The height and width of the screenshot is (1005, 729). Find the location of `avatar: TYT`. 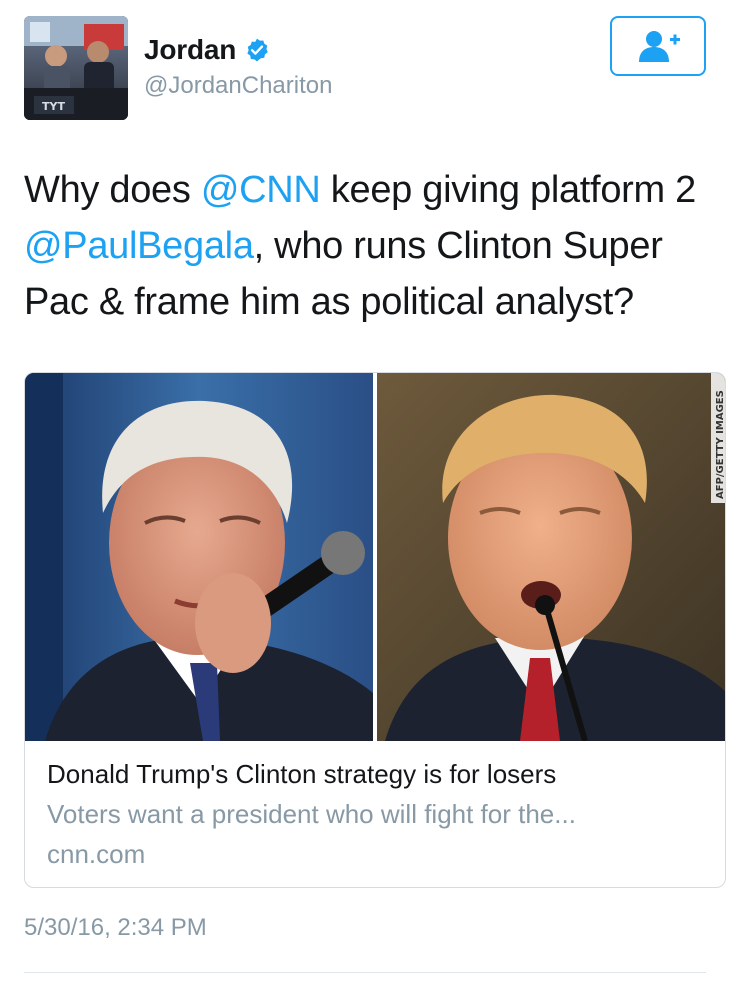

avatar: TYT is located at coordinates (76, 68).